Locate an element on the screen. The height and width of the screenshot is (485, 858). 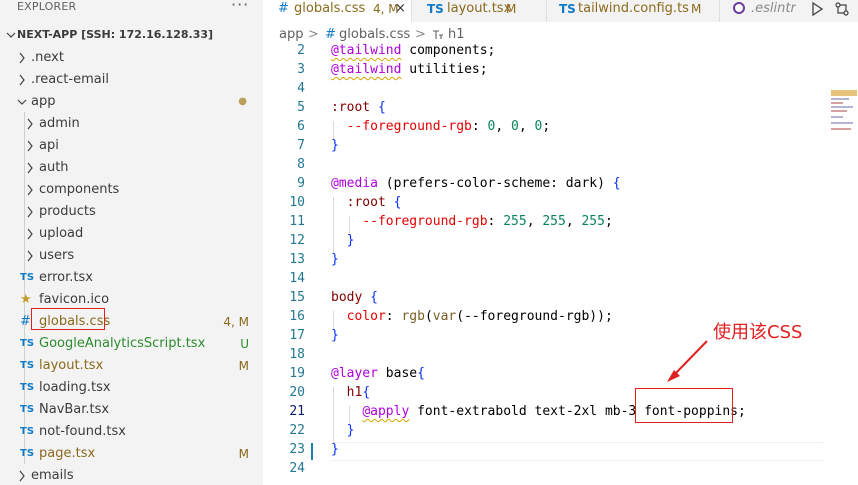
tree-folder-react-email: .react-email is located at coordinates (131, 80).